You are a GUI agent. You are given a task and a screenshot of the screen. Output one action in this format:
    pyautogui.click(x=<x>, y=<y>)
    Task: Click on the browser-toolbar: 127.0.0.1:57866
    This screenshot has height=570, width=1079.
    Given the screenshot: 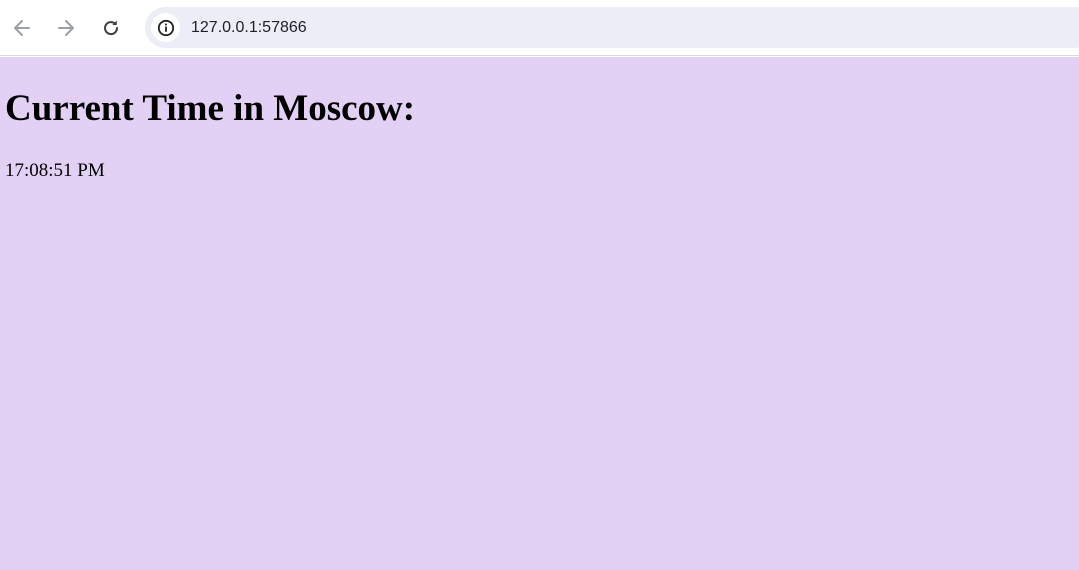 What is the action you would take?
    pyautogui.click(x=539, y=28)
    